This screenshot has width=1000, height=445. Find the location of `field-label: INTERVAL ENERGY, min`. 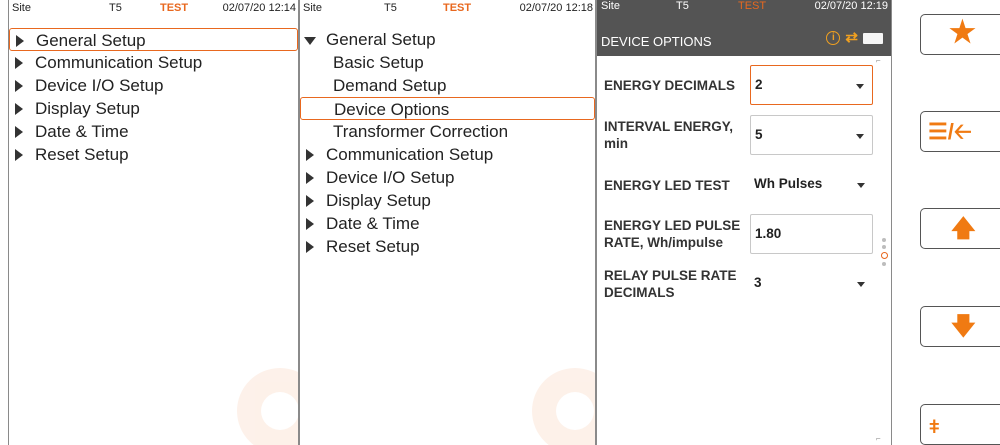

field-label: INTERVAL ENERGY, min is located at coordinates (669, 135).